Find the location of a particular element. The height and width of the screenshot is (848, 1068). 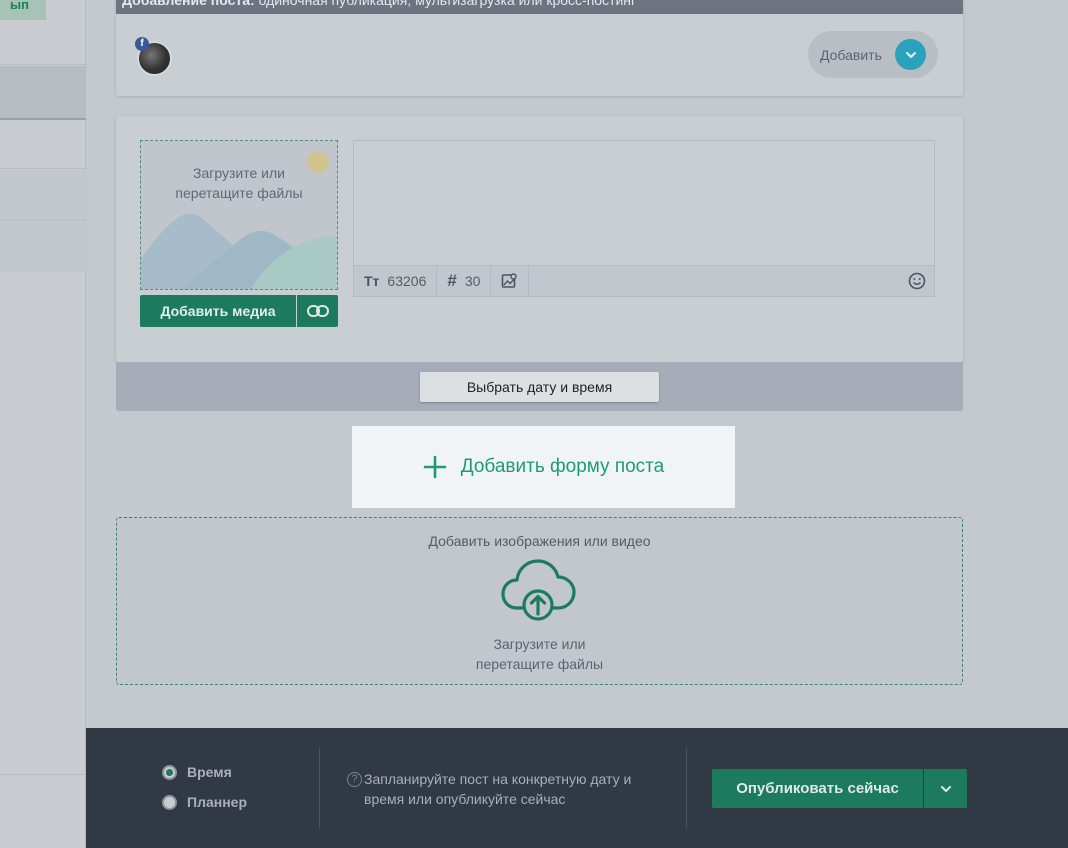

drop-zone-line1: Загрузите или is located at coordinates (539, 644).